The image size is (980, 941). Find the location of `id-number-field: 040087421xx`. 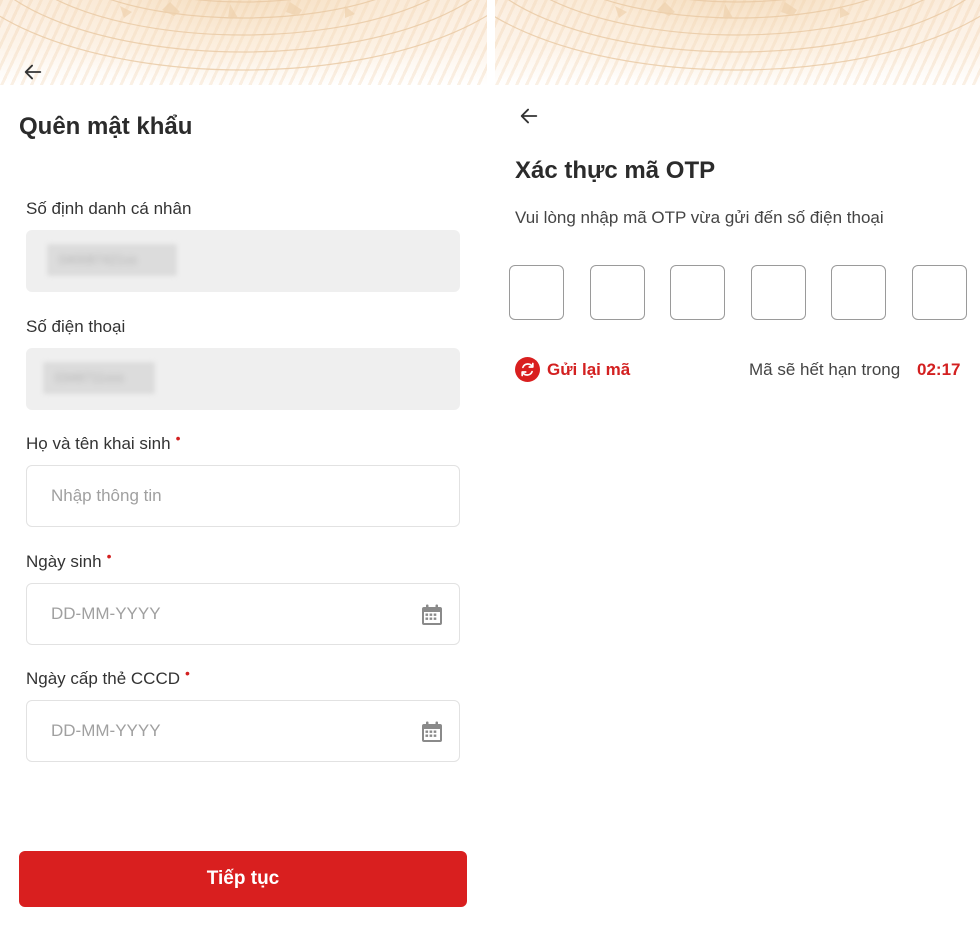

id-number-field: 040087421xx is located at coordinates (243, 261).